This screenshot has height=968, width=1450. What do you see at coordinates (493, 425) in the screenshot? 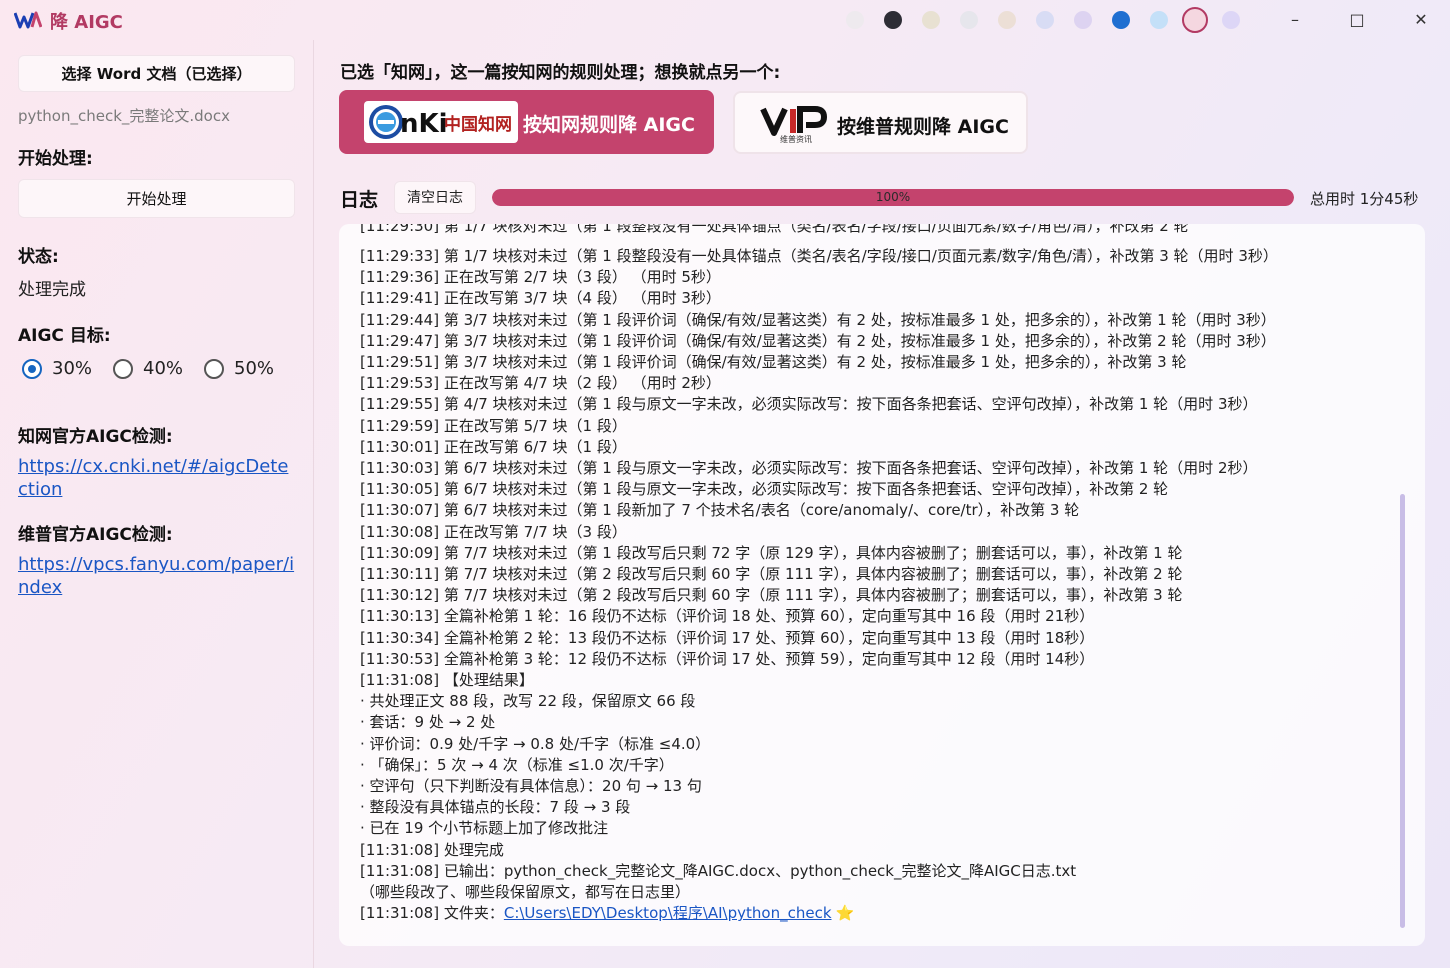
I see `log-line: [11:29:59] 正在改写第 5/7 块（1 段）` at bounding box center [493, 425].